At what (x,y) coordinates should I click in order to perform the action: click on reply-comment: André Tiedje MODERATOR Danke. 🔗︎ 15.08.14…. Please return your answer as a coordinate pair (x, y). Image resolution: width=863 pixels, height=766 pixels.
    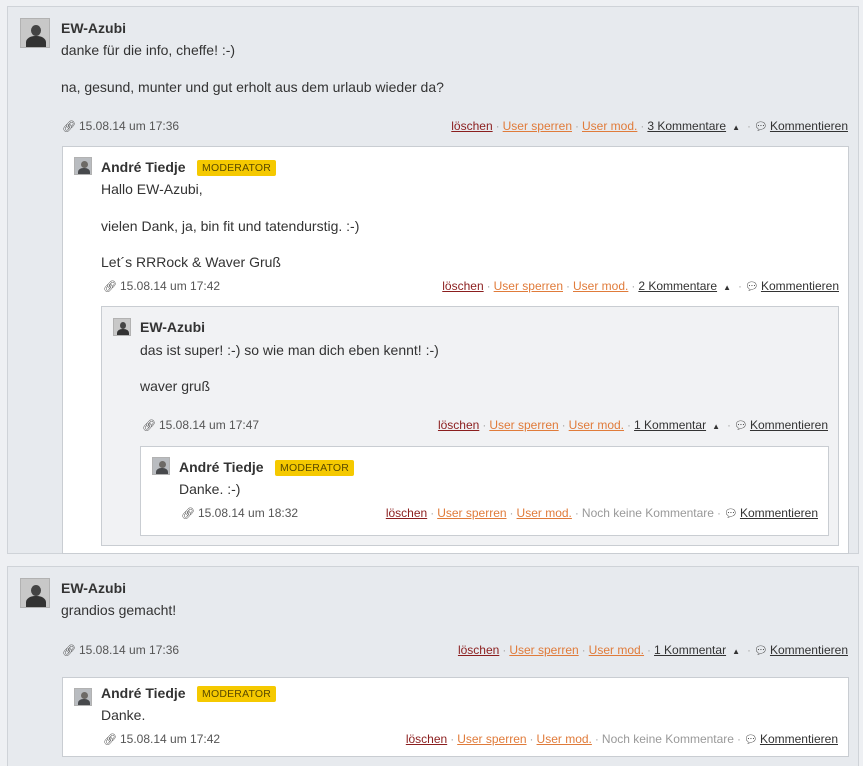
    Looking at the image, I should click on (455, 717).